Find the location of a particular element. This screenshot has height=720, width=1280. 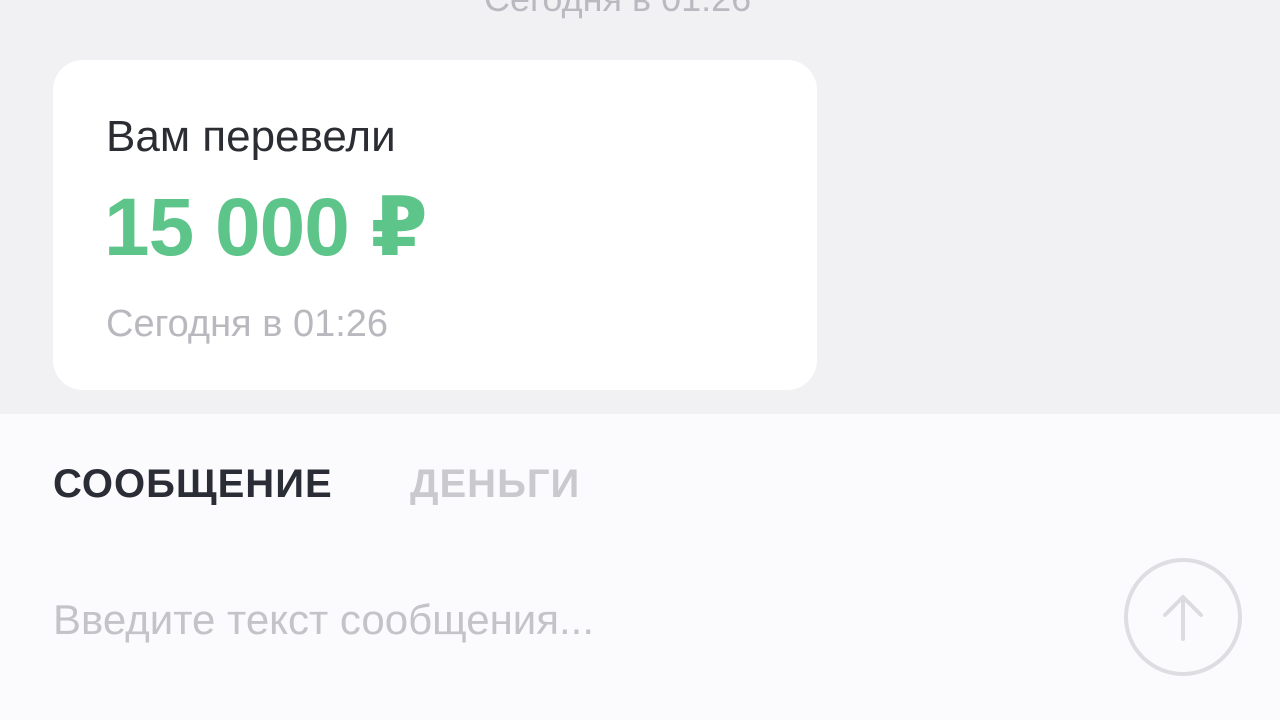

transfer-timestamp: Сегодня в 01:26 is located at coordinates (247, 324).